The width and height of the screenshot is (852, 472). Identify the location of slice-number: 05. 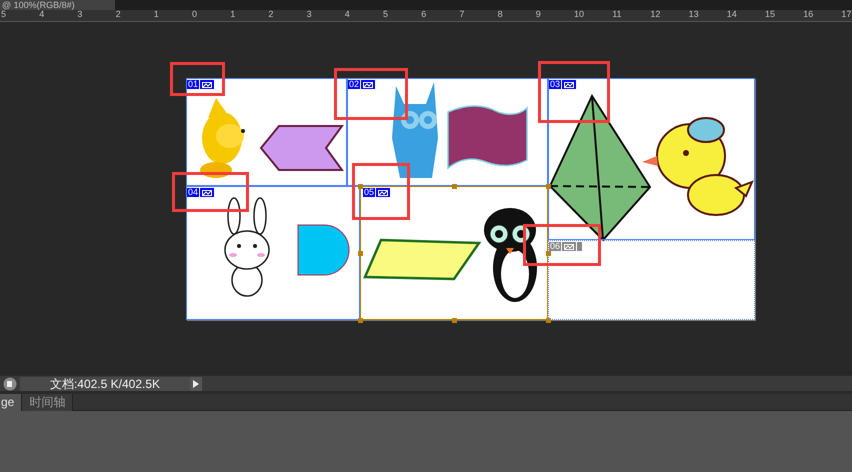
(369, 192).